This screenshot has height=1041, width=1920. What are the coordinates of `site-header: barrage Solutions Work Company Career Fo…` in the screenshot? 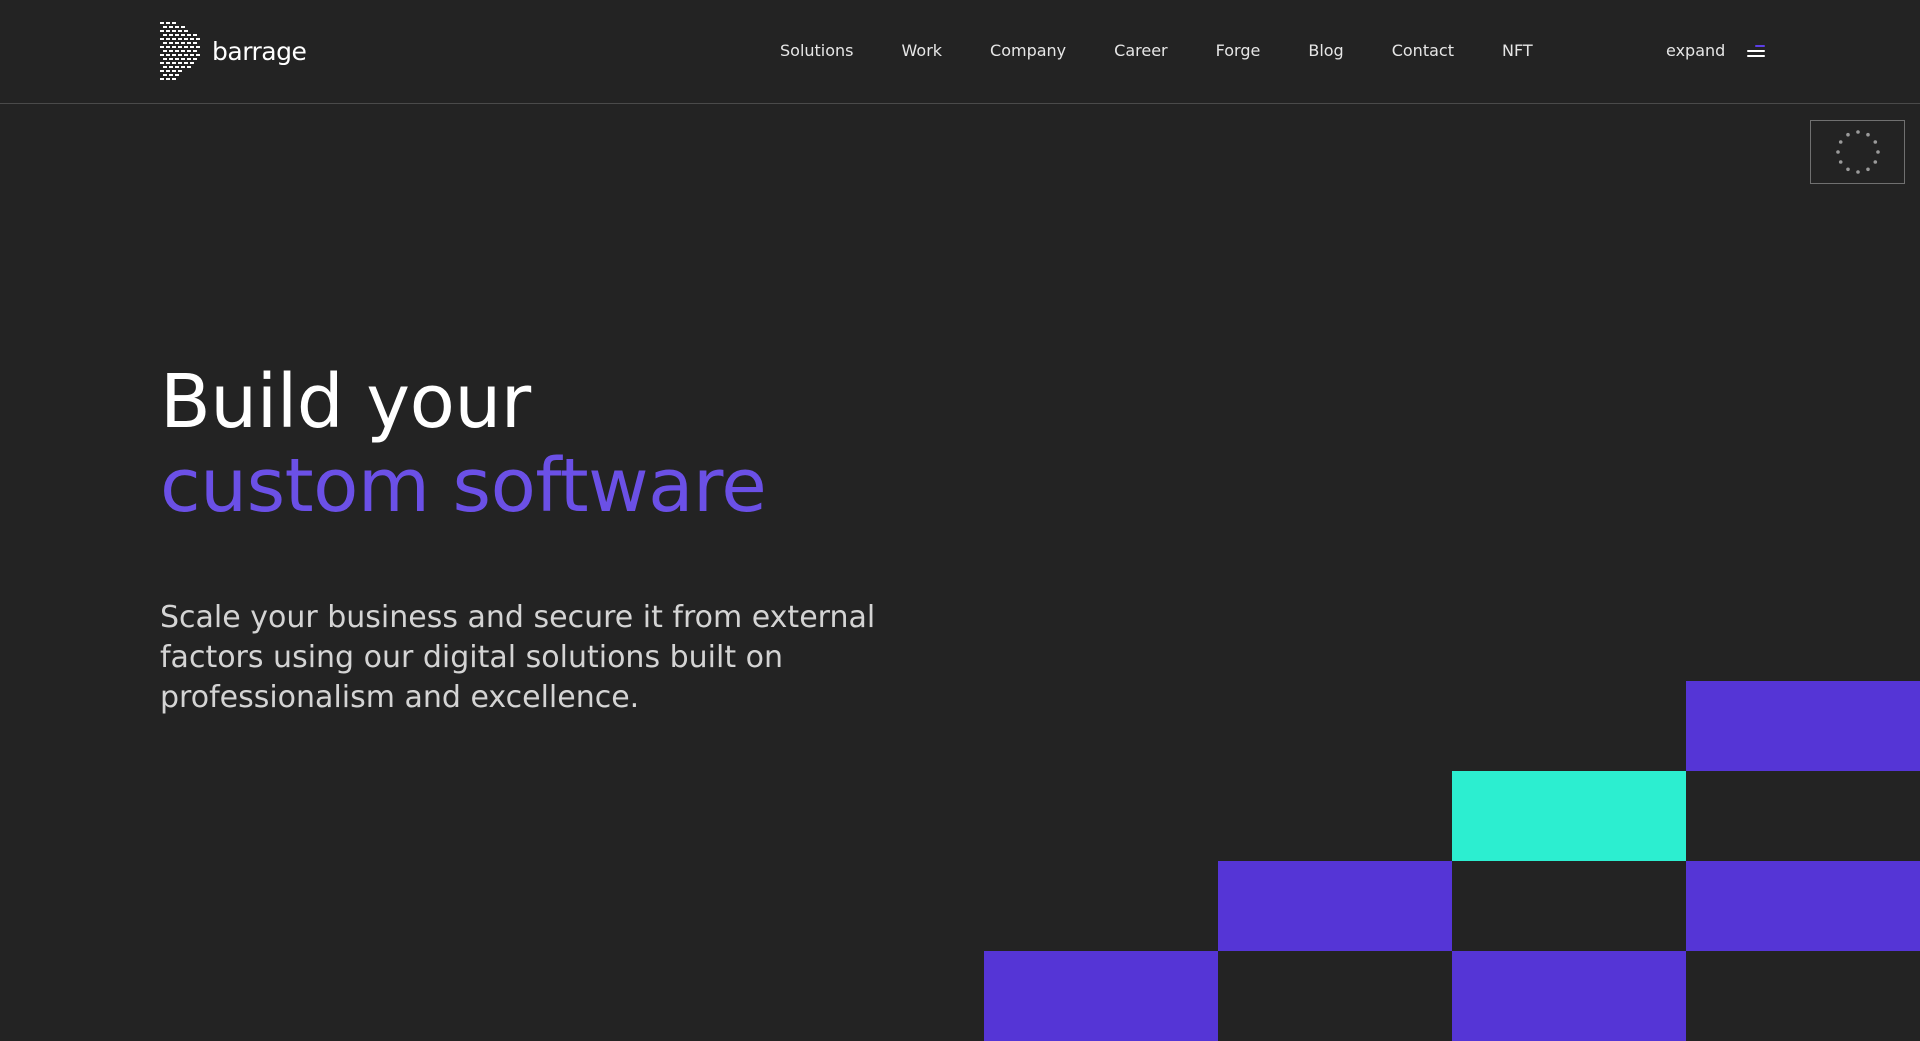 It's located at (960, 52).